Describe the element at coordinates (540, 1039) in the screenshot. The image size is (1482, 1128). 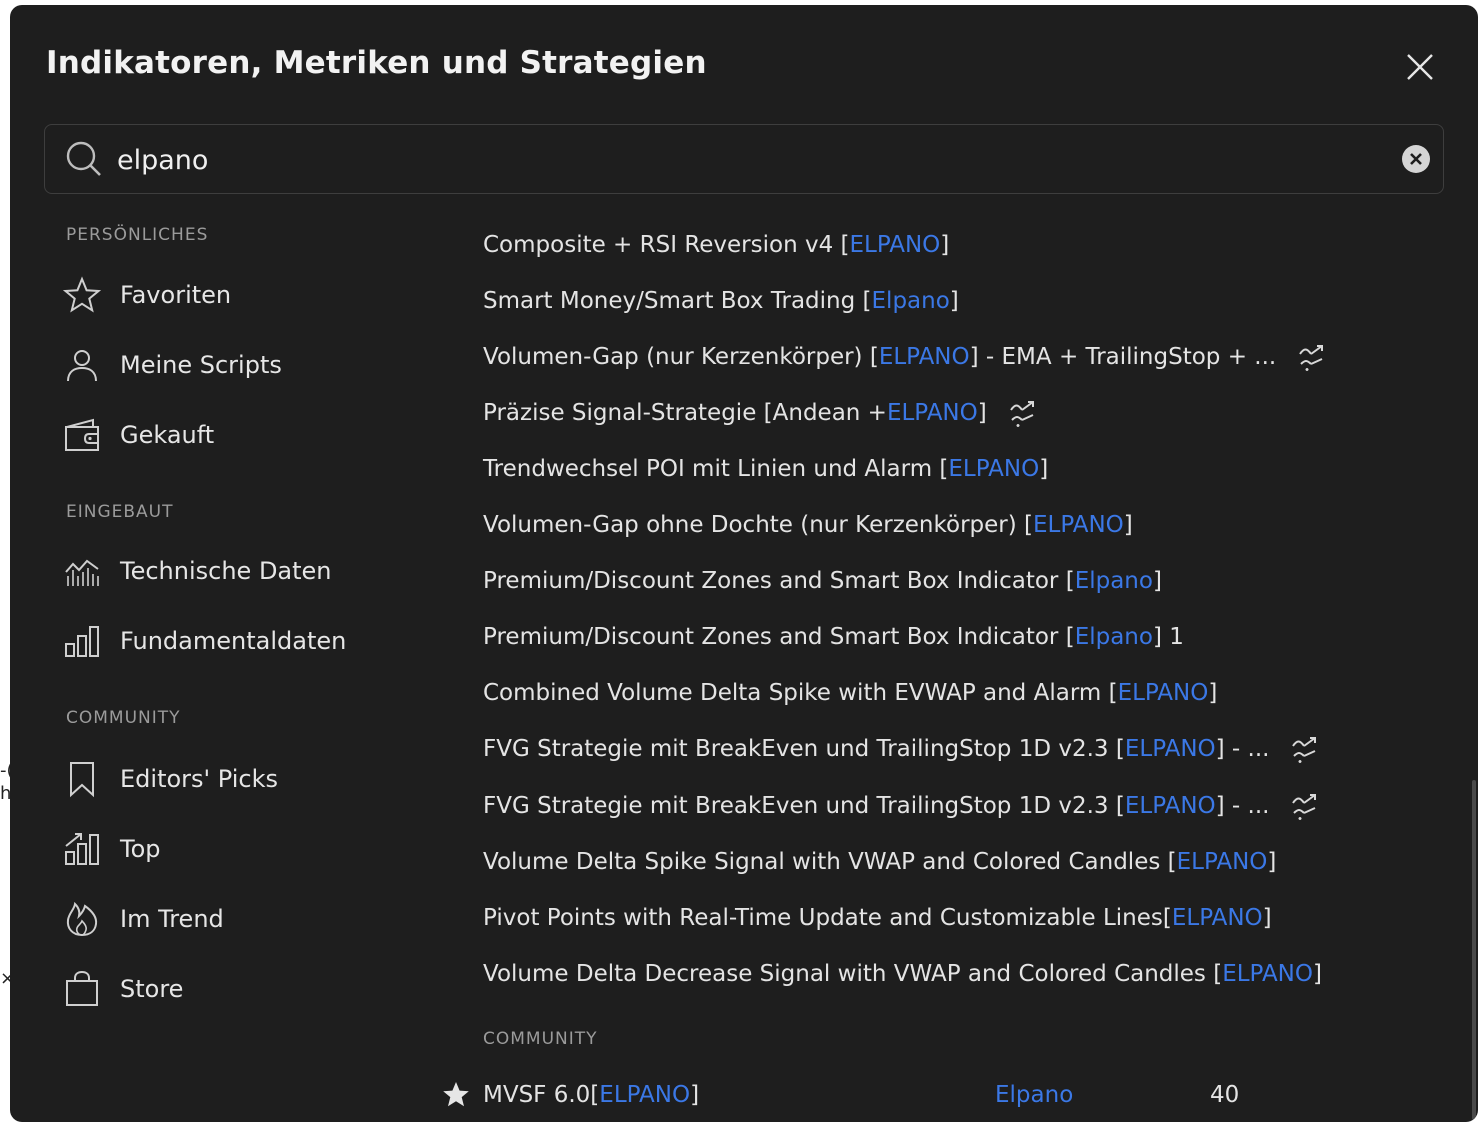
I see `community-section-heading: COMMUNITY` at that location.